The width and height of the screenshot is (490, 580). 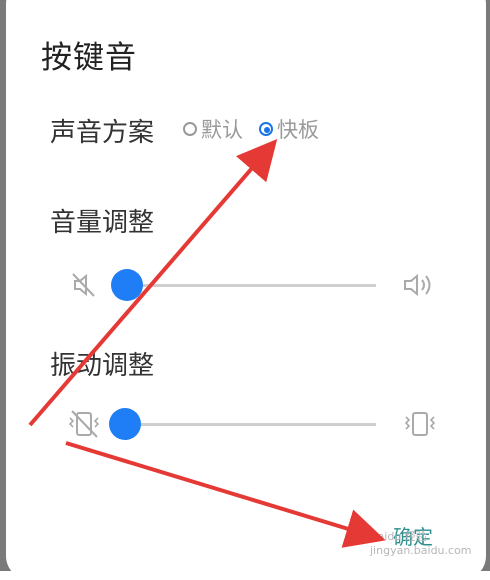 I want to click on volume-slider-track, so click(x=251, y=285).